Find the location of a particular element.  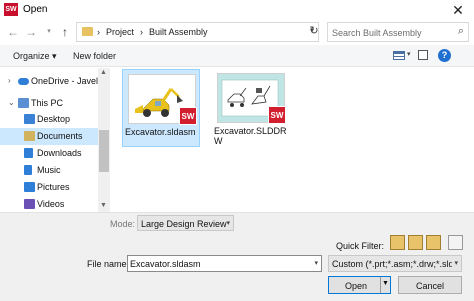

file-type-select: Custom (*.prt;*.asm;*.drw;*.sldpr ▾ is located at coordinates (395, 263).